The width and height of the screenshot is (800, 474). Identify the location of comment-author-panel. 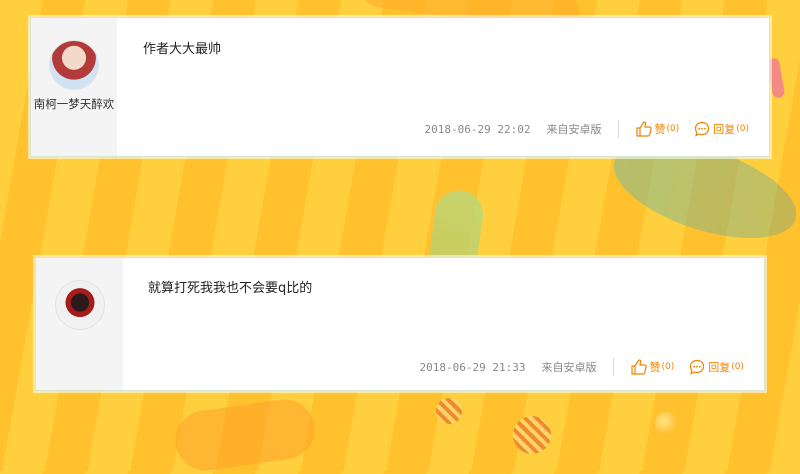
(79, 324).